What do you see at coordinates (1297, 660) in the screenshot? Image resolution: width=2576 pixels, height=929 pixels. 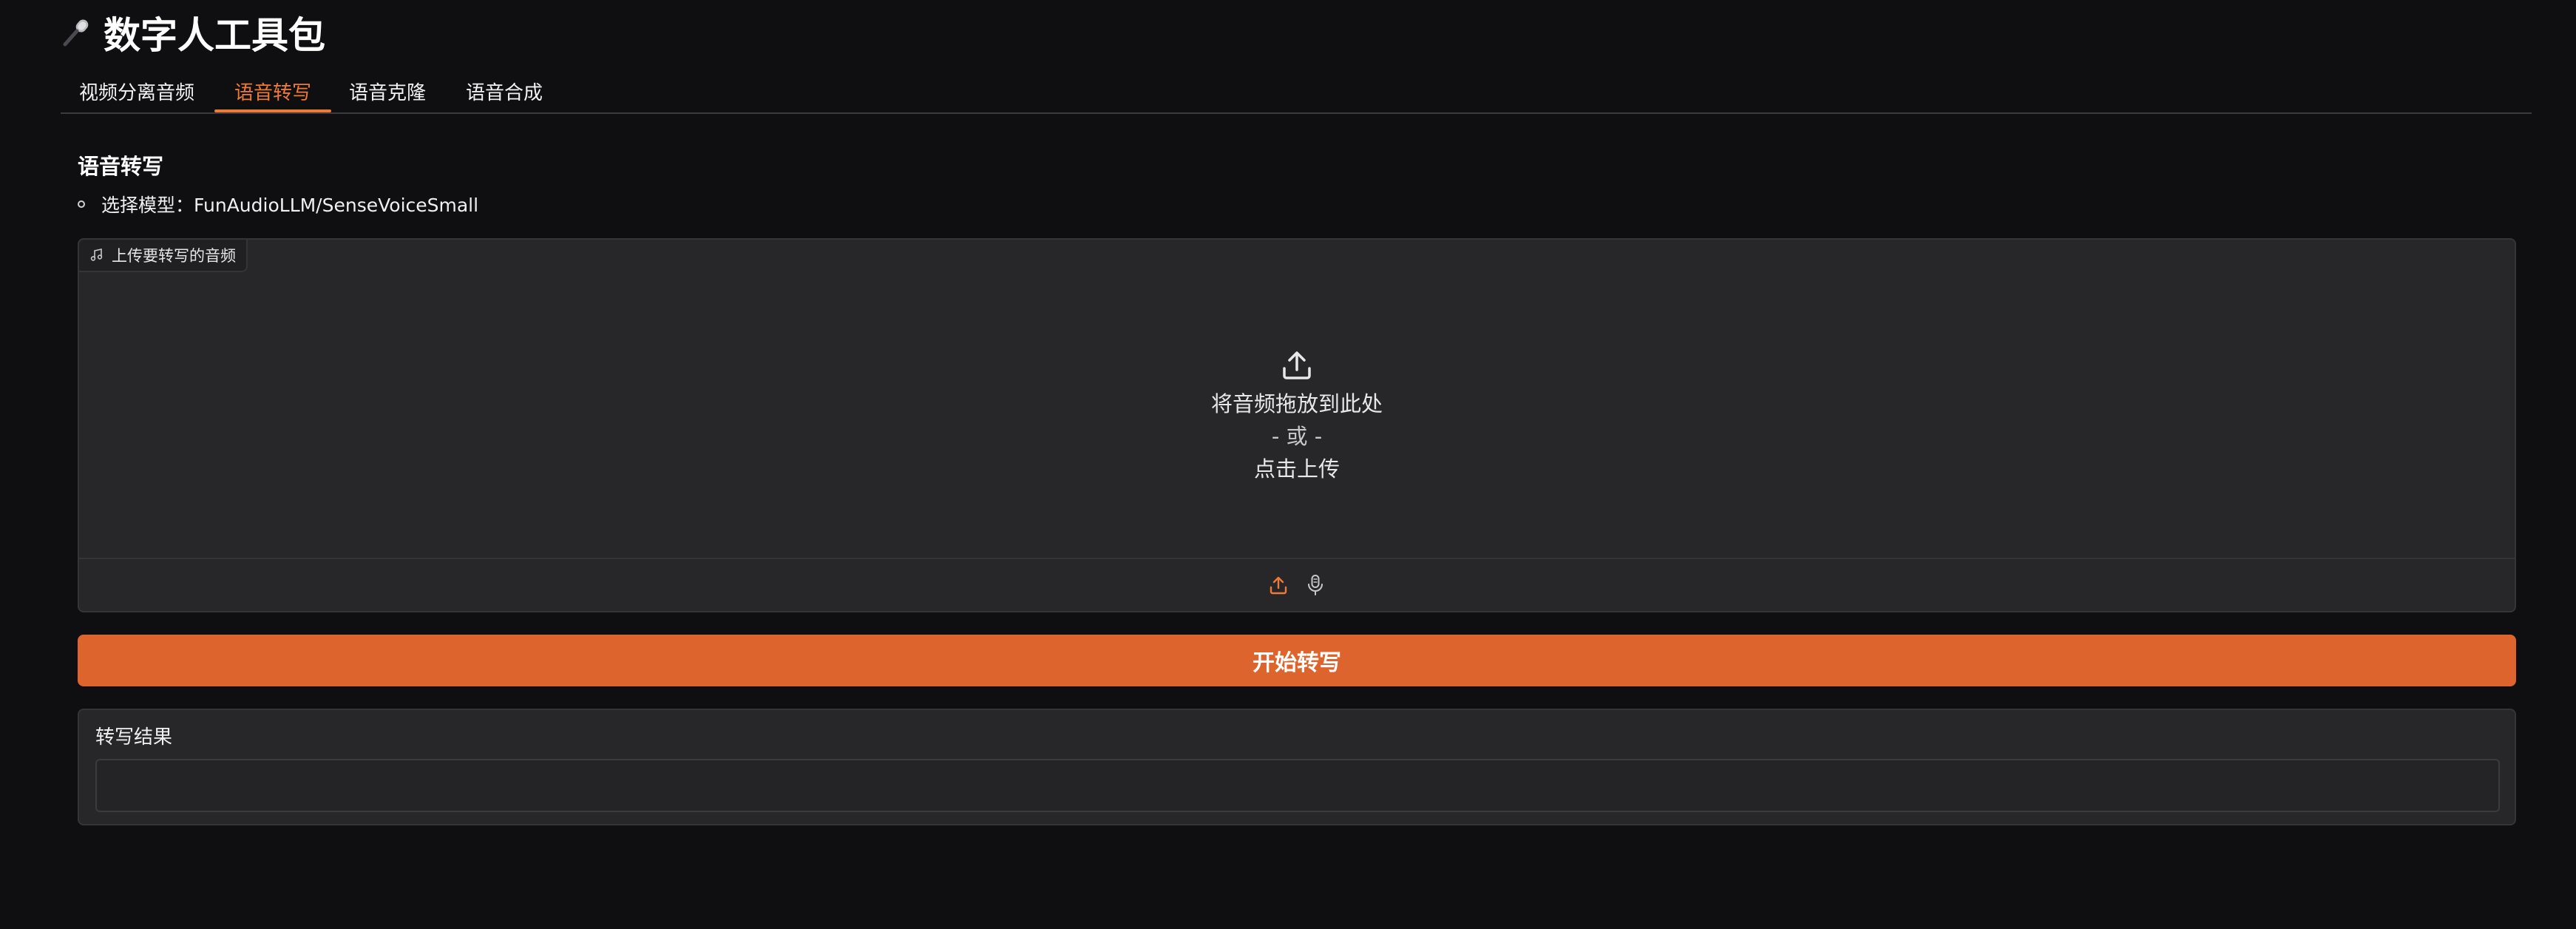 I see `start-transcription-button: 开始转写` at bounding box center [1297, 660].